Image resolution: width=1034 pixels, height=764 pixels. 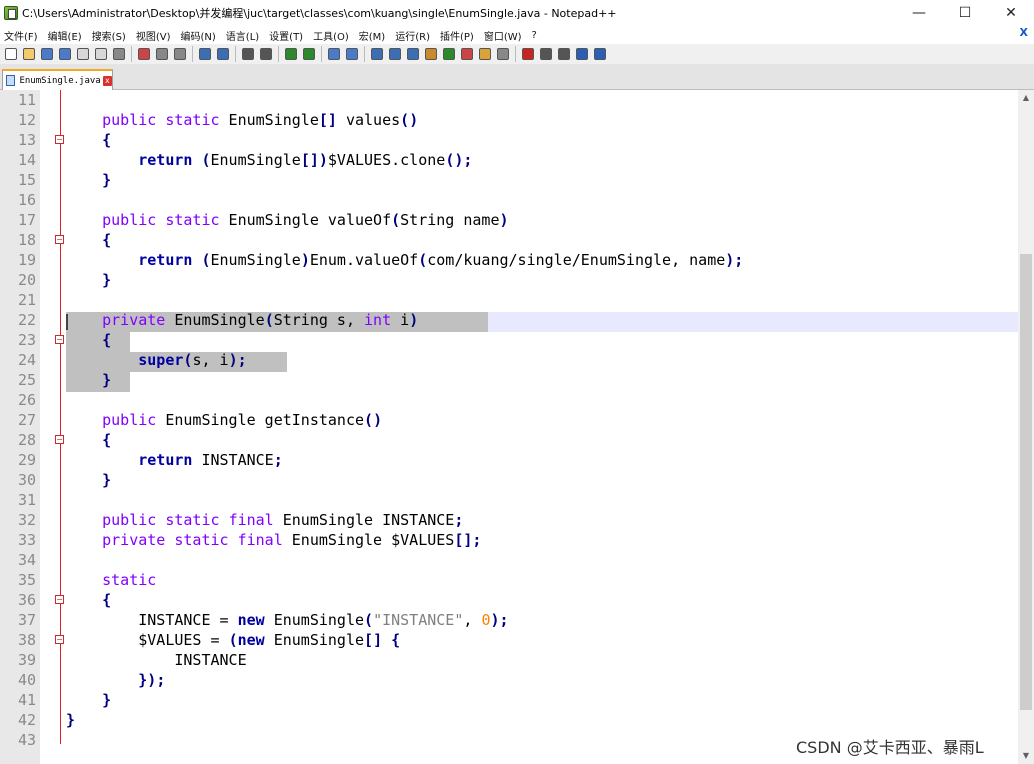 What do you see at coordinates (509, 680) in the screenshot?
I see `code-line: 40 });` at bounding box center [509, 680].